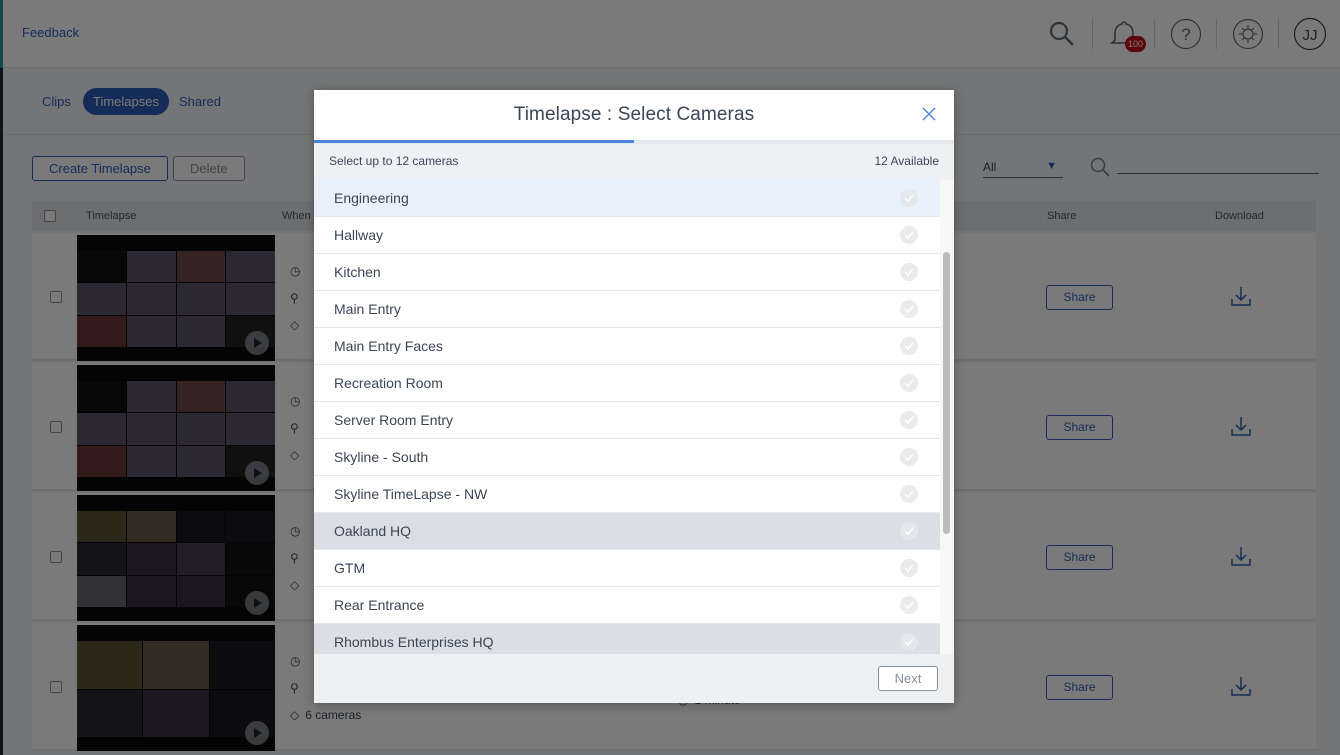  I want to click on camera-name: Recreation Room, so click(388, 383).